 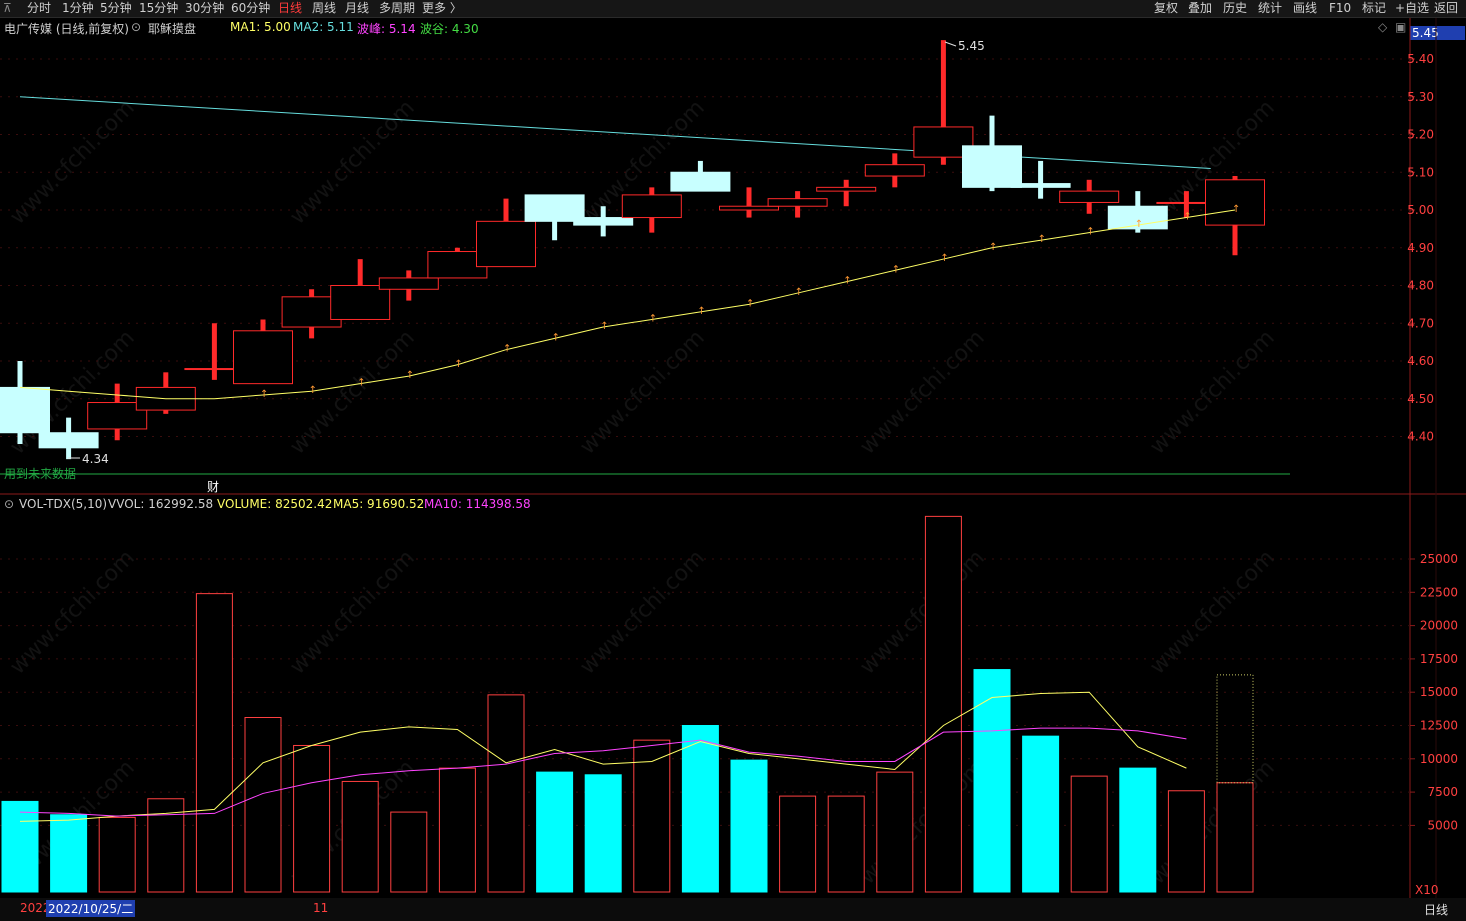 I want to click on volume-tick-label: 12500, so click(x=1439, y=726).